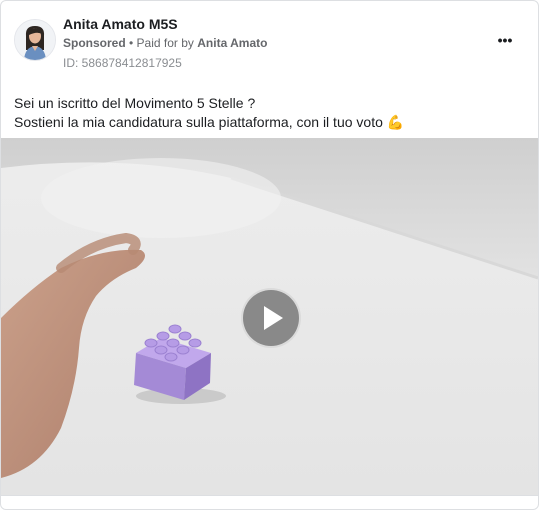  I want to click on avatar, so click(35, 40).